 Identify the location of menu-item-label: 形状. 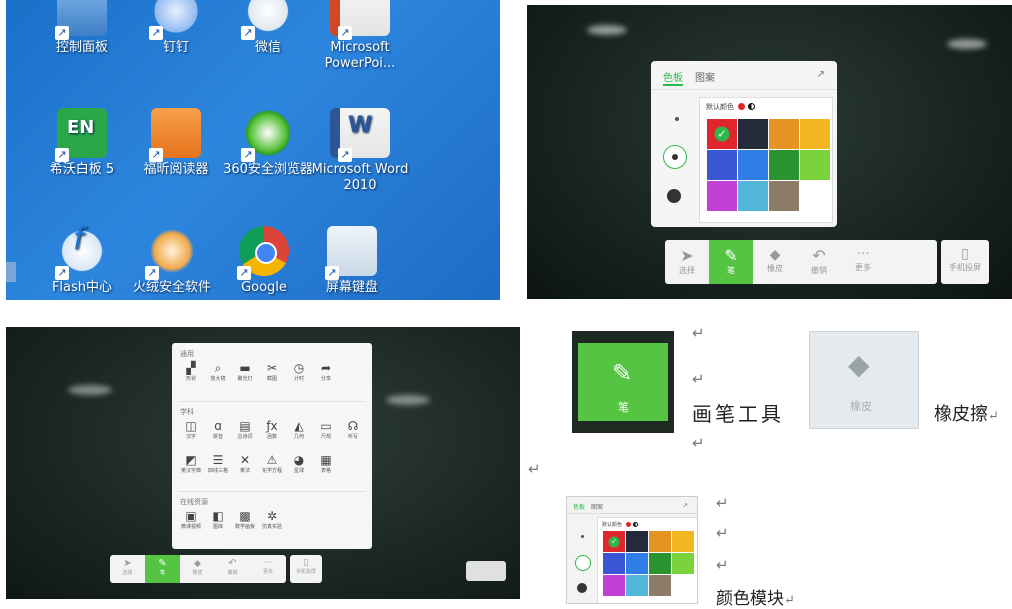
(190, 379).